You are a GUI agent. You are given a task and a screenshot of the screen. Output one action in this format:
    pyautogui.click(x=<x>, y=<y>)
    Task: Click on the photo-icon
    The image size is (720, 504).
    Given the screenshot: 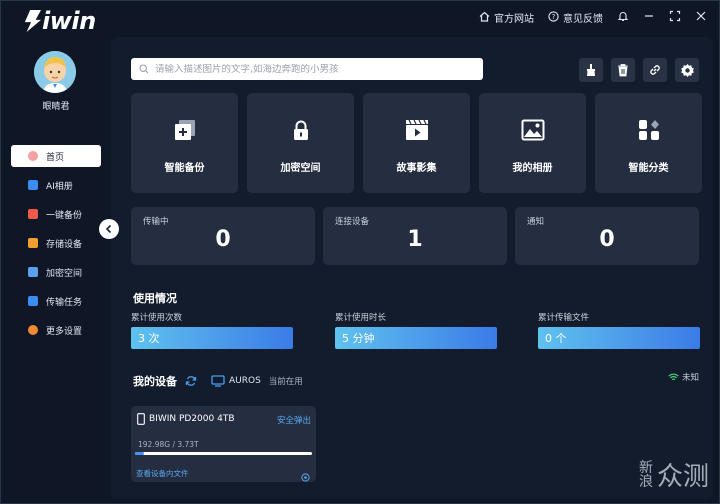 What is the action you would take?
    pyautogui.click(x=533, y=130)
    